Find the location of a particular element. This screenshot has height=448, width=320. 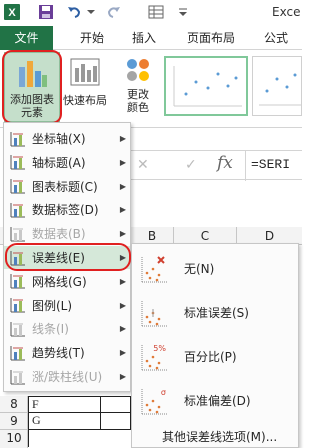

spreadsheet-icon is located at coordinates (156, 12).